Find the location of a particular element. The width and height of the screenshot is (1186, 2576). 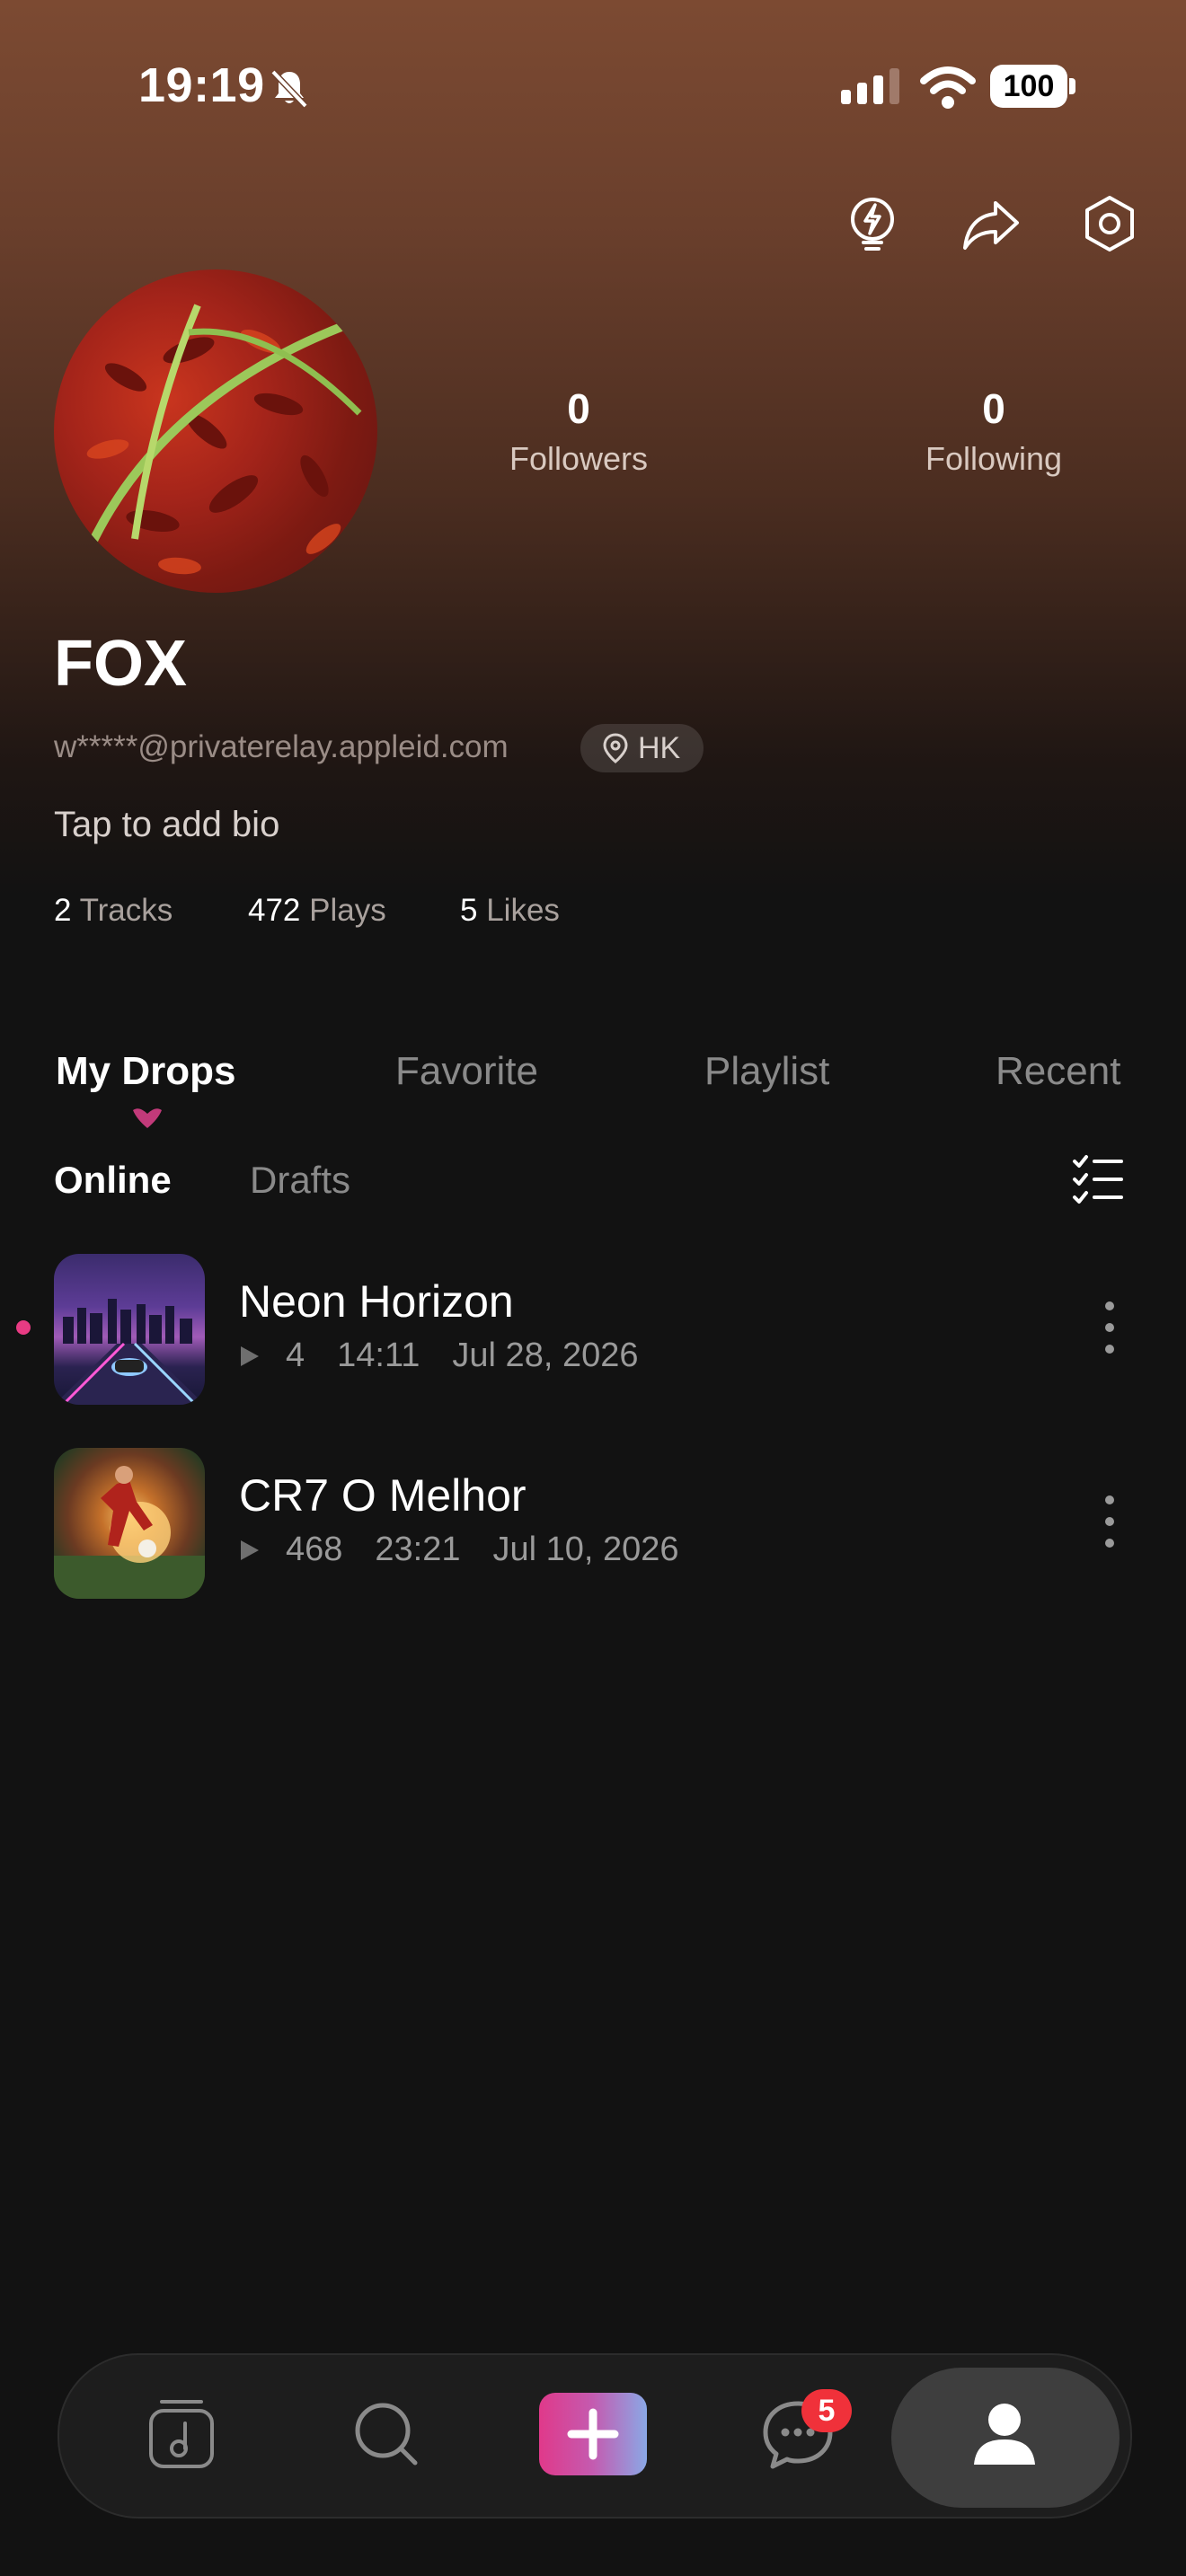

checklist-icon is located at coordinates (1098, 1180).